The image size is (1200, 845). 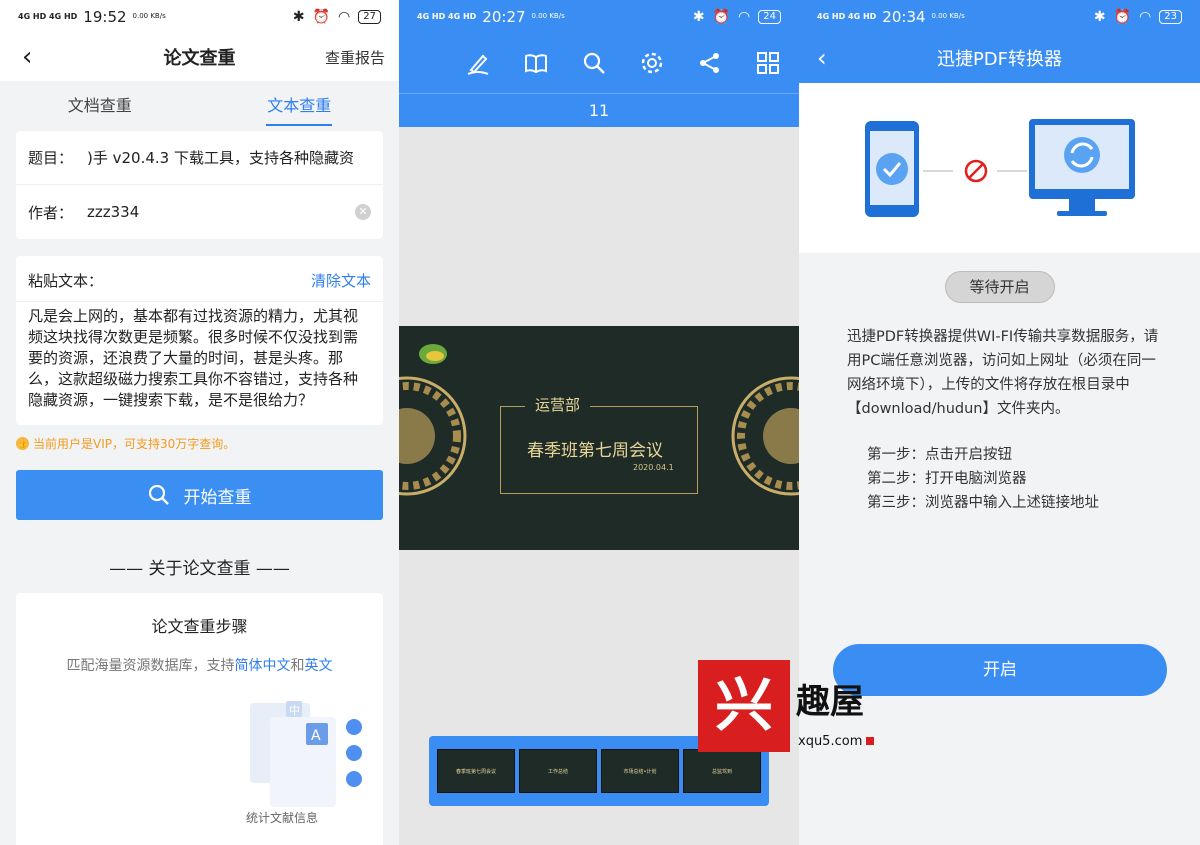 I want to click on start-check-label: 开始查重, so click(x=217, y=497).